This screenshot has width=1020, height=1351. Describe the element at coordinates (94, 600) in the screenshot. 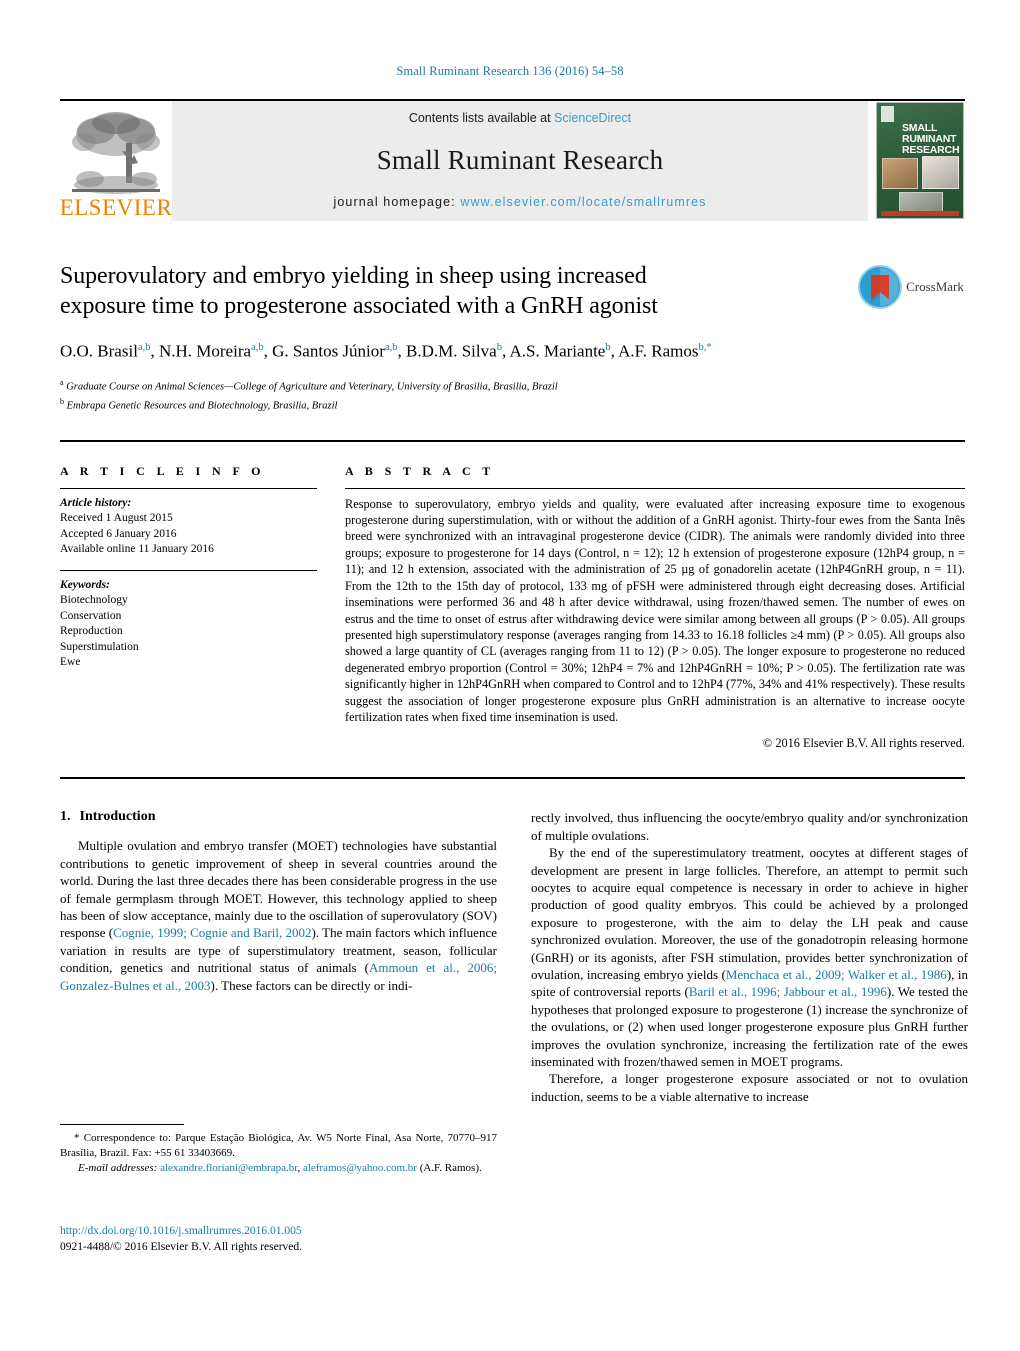

I see `keyword-item: Biotechnology` at that location.